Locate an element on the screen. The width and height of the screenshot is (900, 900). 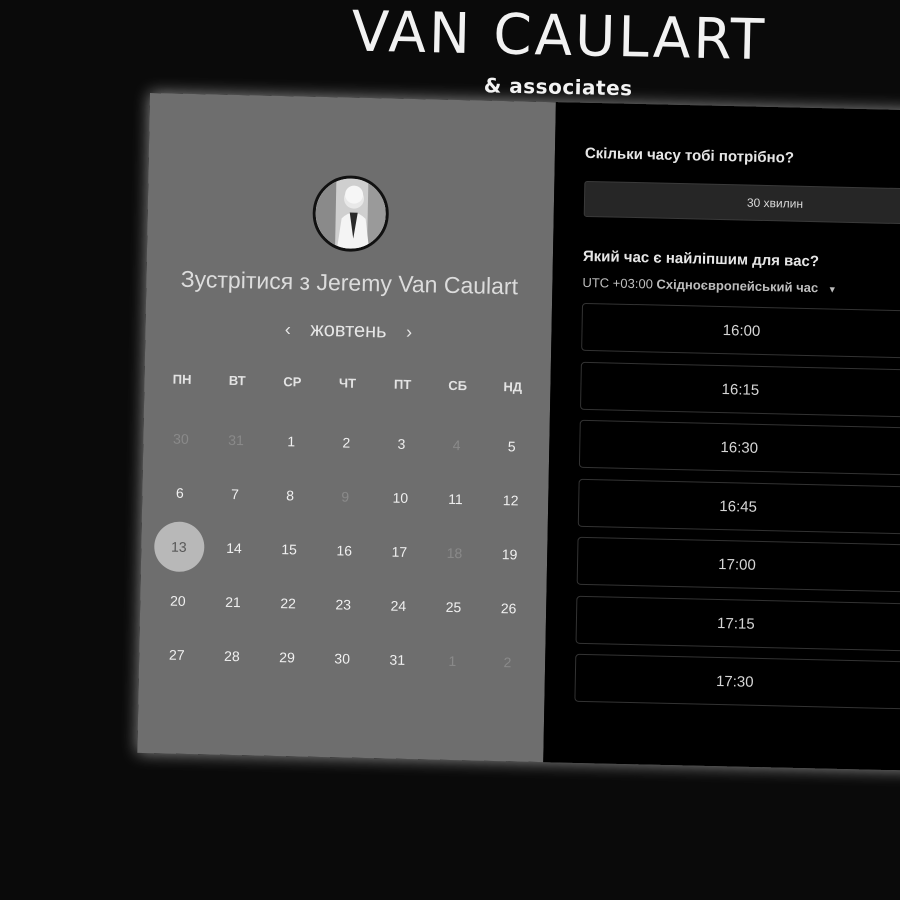
calendar-day-number: 26 is located at coordinates (508, 608).